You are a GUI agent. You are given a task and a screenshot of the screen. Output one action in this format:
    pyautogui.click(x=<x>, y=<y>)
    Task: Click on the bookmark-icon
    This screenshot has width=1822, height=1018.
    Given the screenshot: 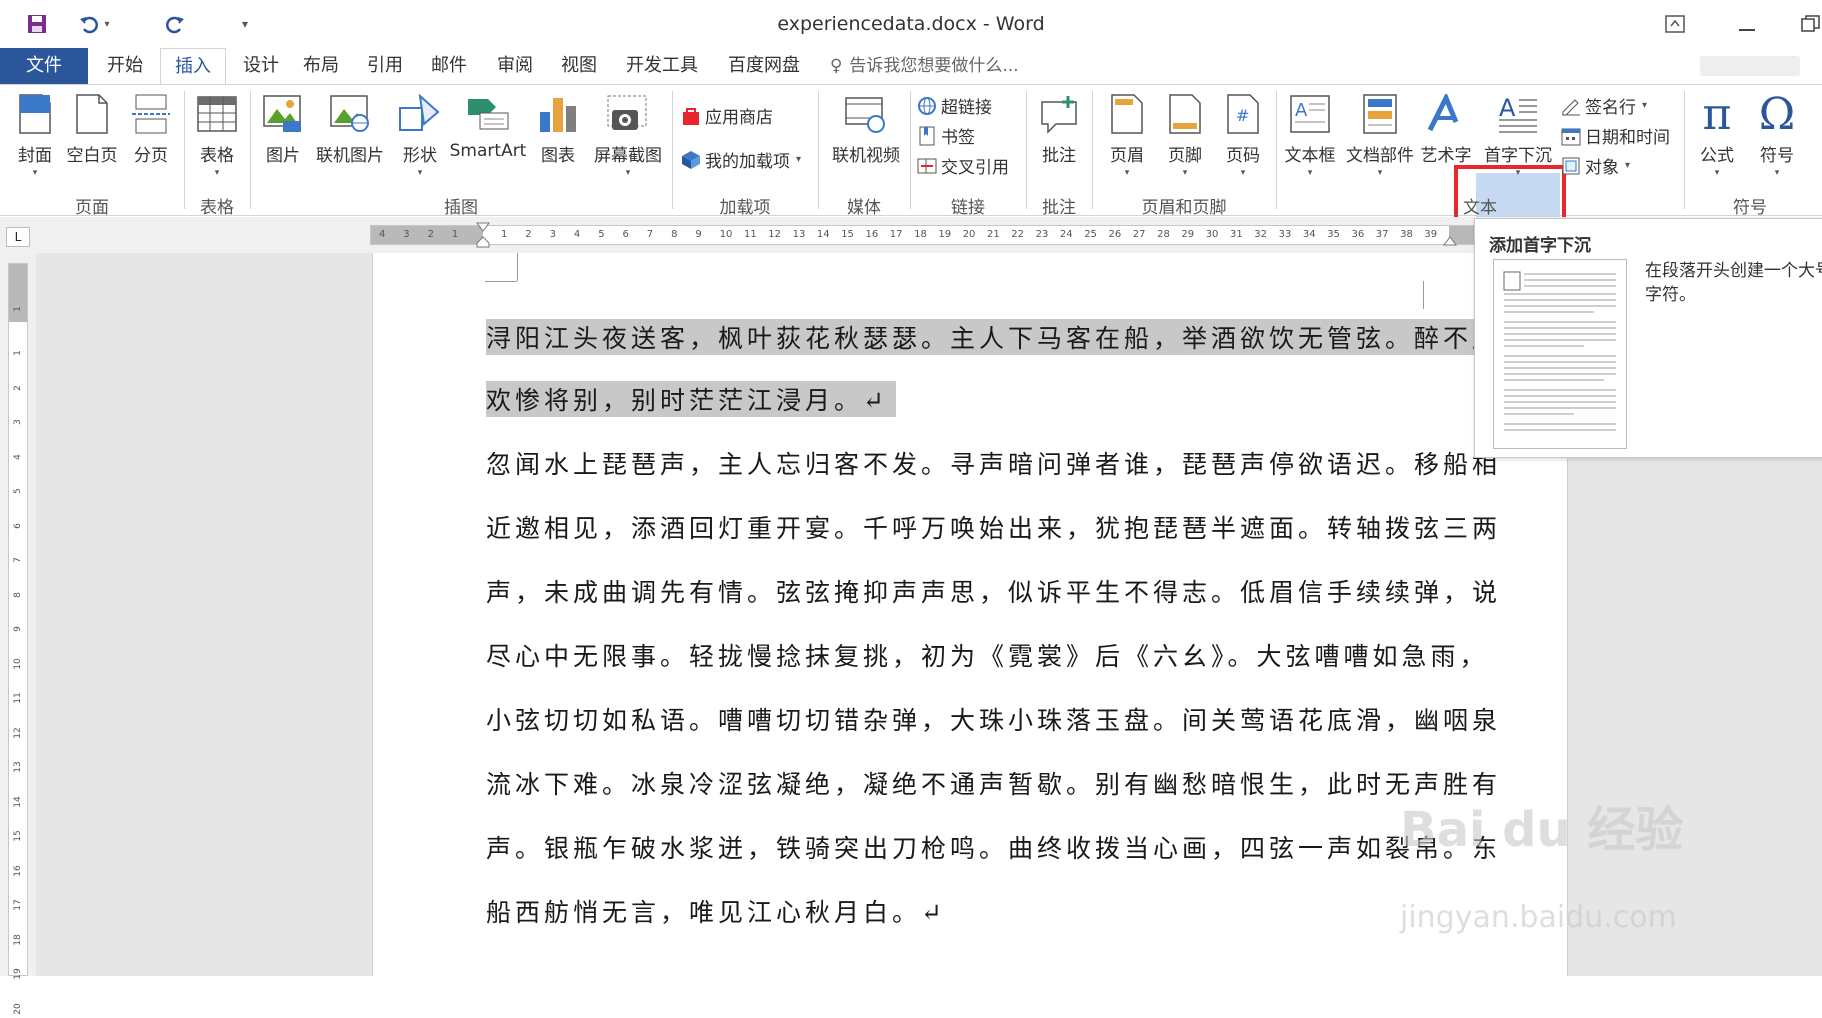 What is the action you would take?
    pyautogui.click(x=927, y=136)
    